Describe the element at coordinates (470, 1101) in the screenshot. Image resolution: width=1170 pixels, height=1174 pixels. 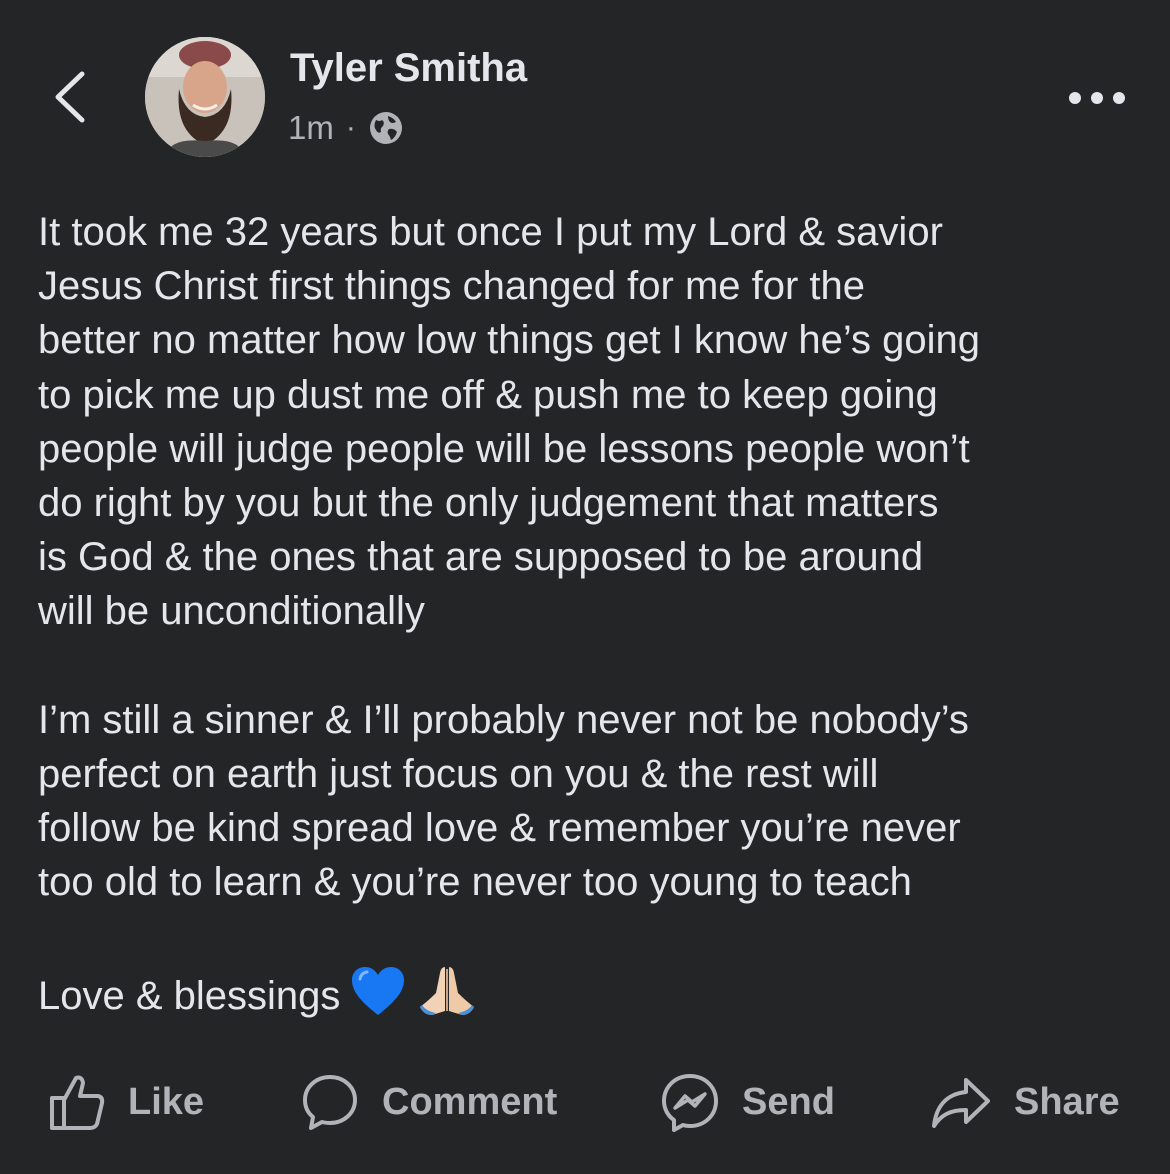
I see `comment-label: Comment` at that location.